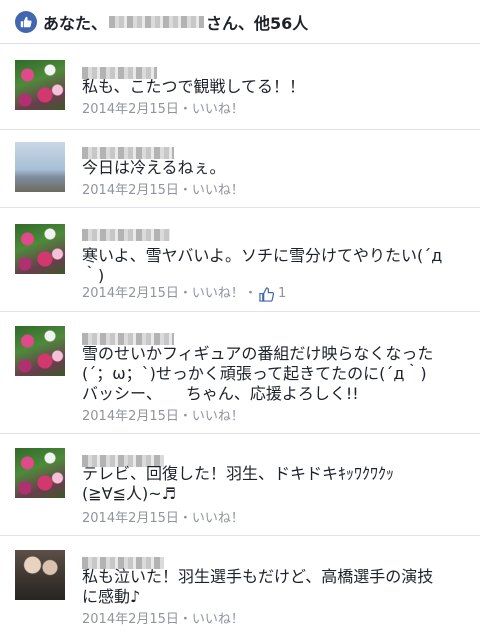  Describe the element at coordinates (157, 21) in the screenshot. I see `redacted-names` at that location.